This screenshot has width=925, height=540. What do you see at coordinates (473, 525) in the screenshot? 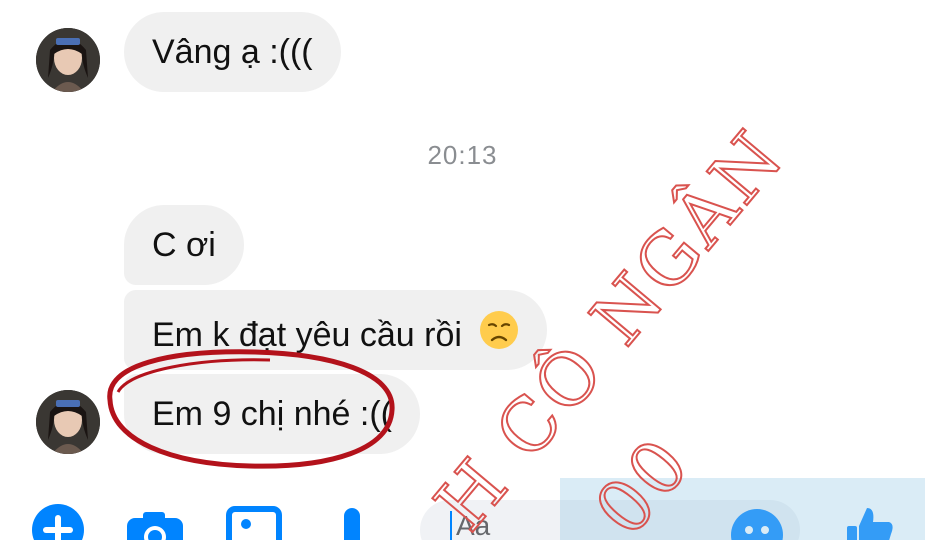
I see `input-placeholder: Aa` at bounding box center [473, 525].